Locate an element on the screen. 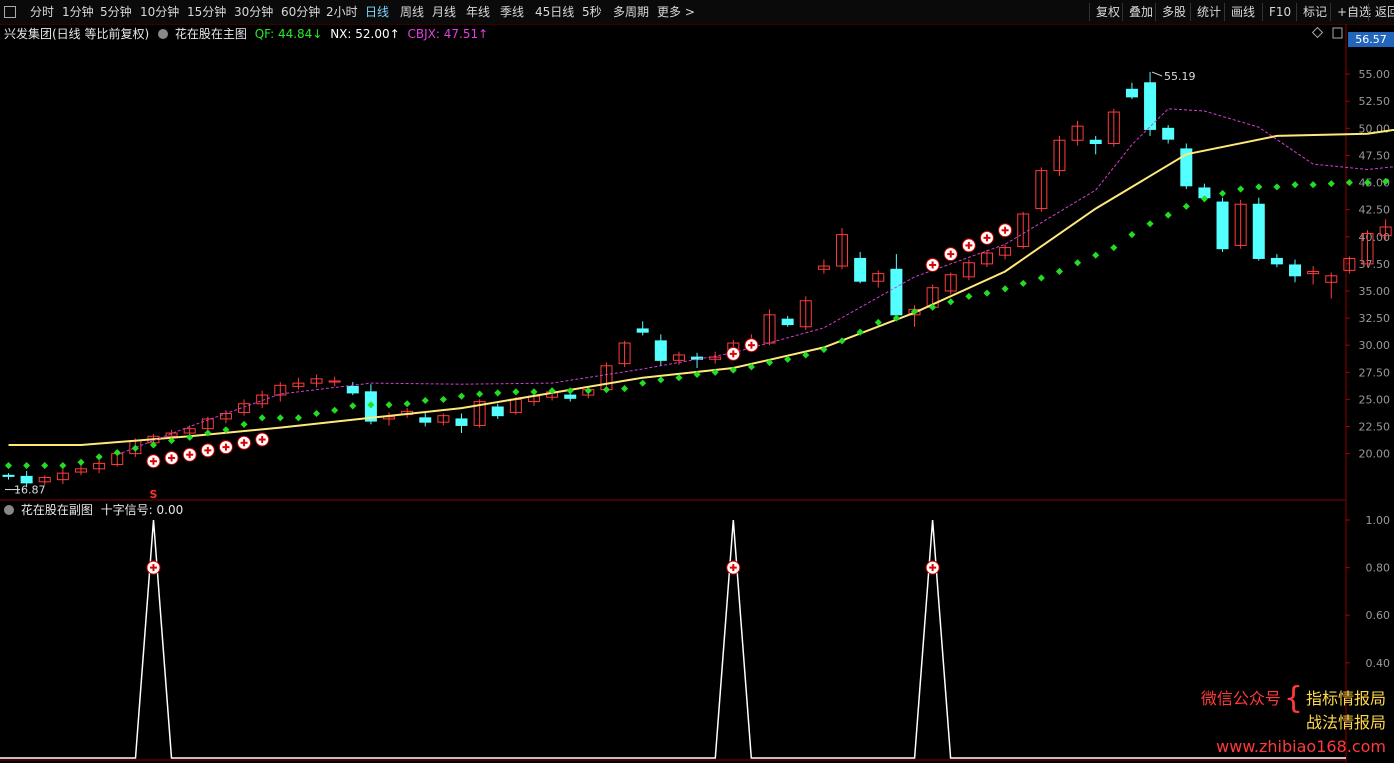 The image size is (1394, 763). cbjx-value: CBJX: 47.51↑ is located at coordinates (448, 34).